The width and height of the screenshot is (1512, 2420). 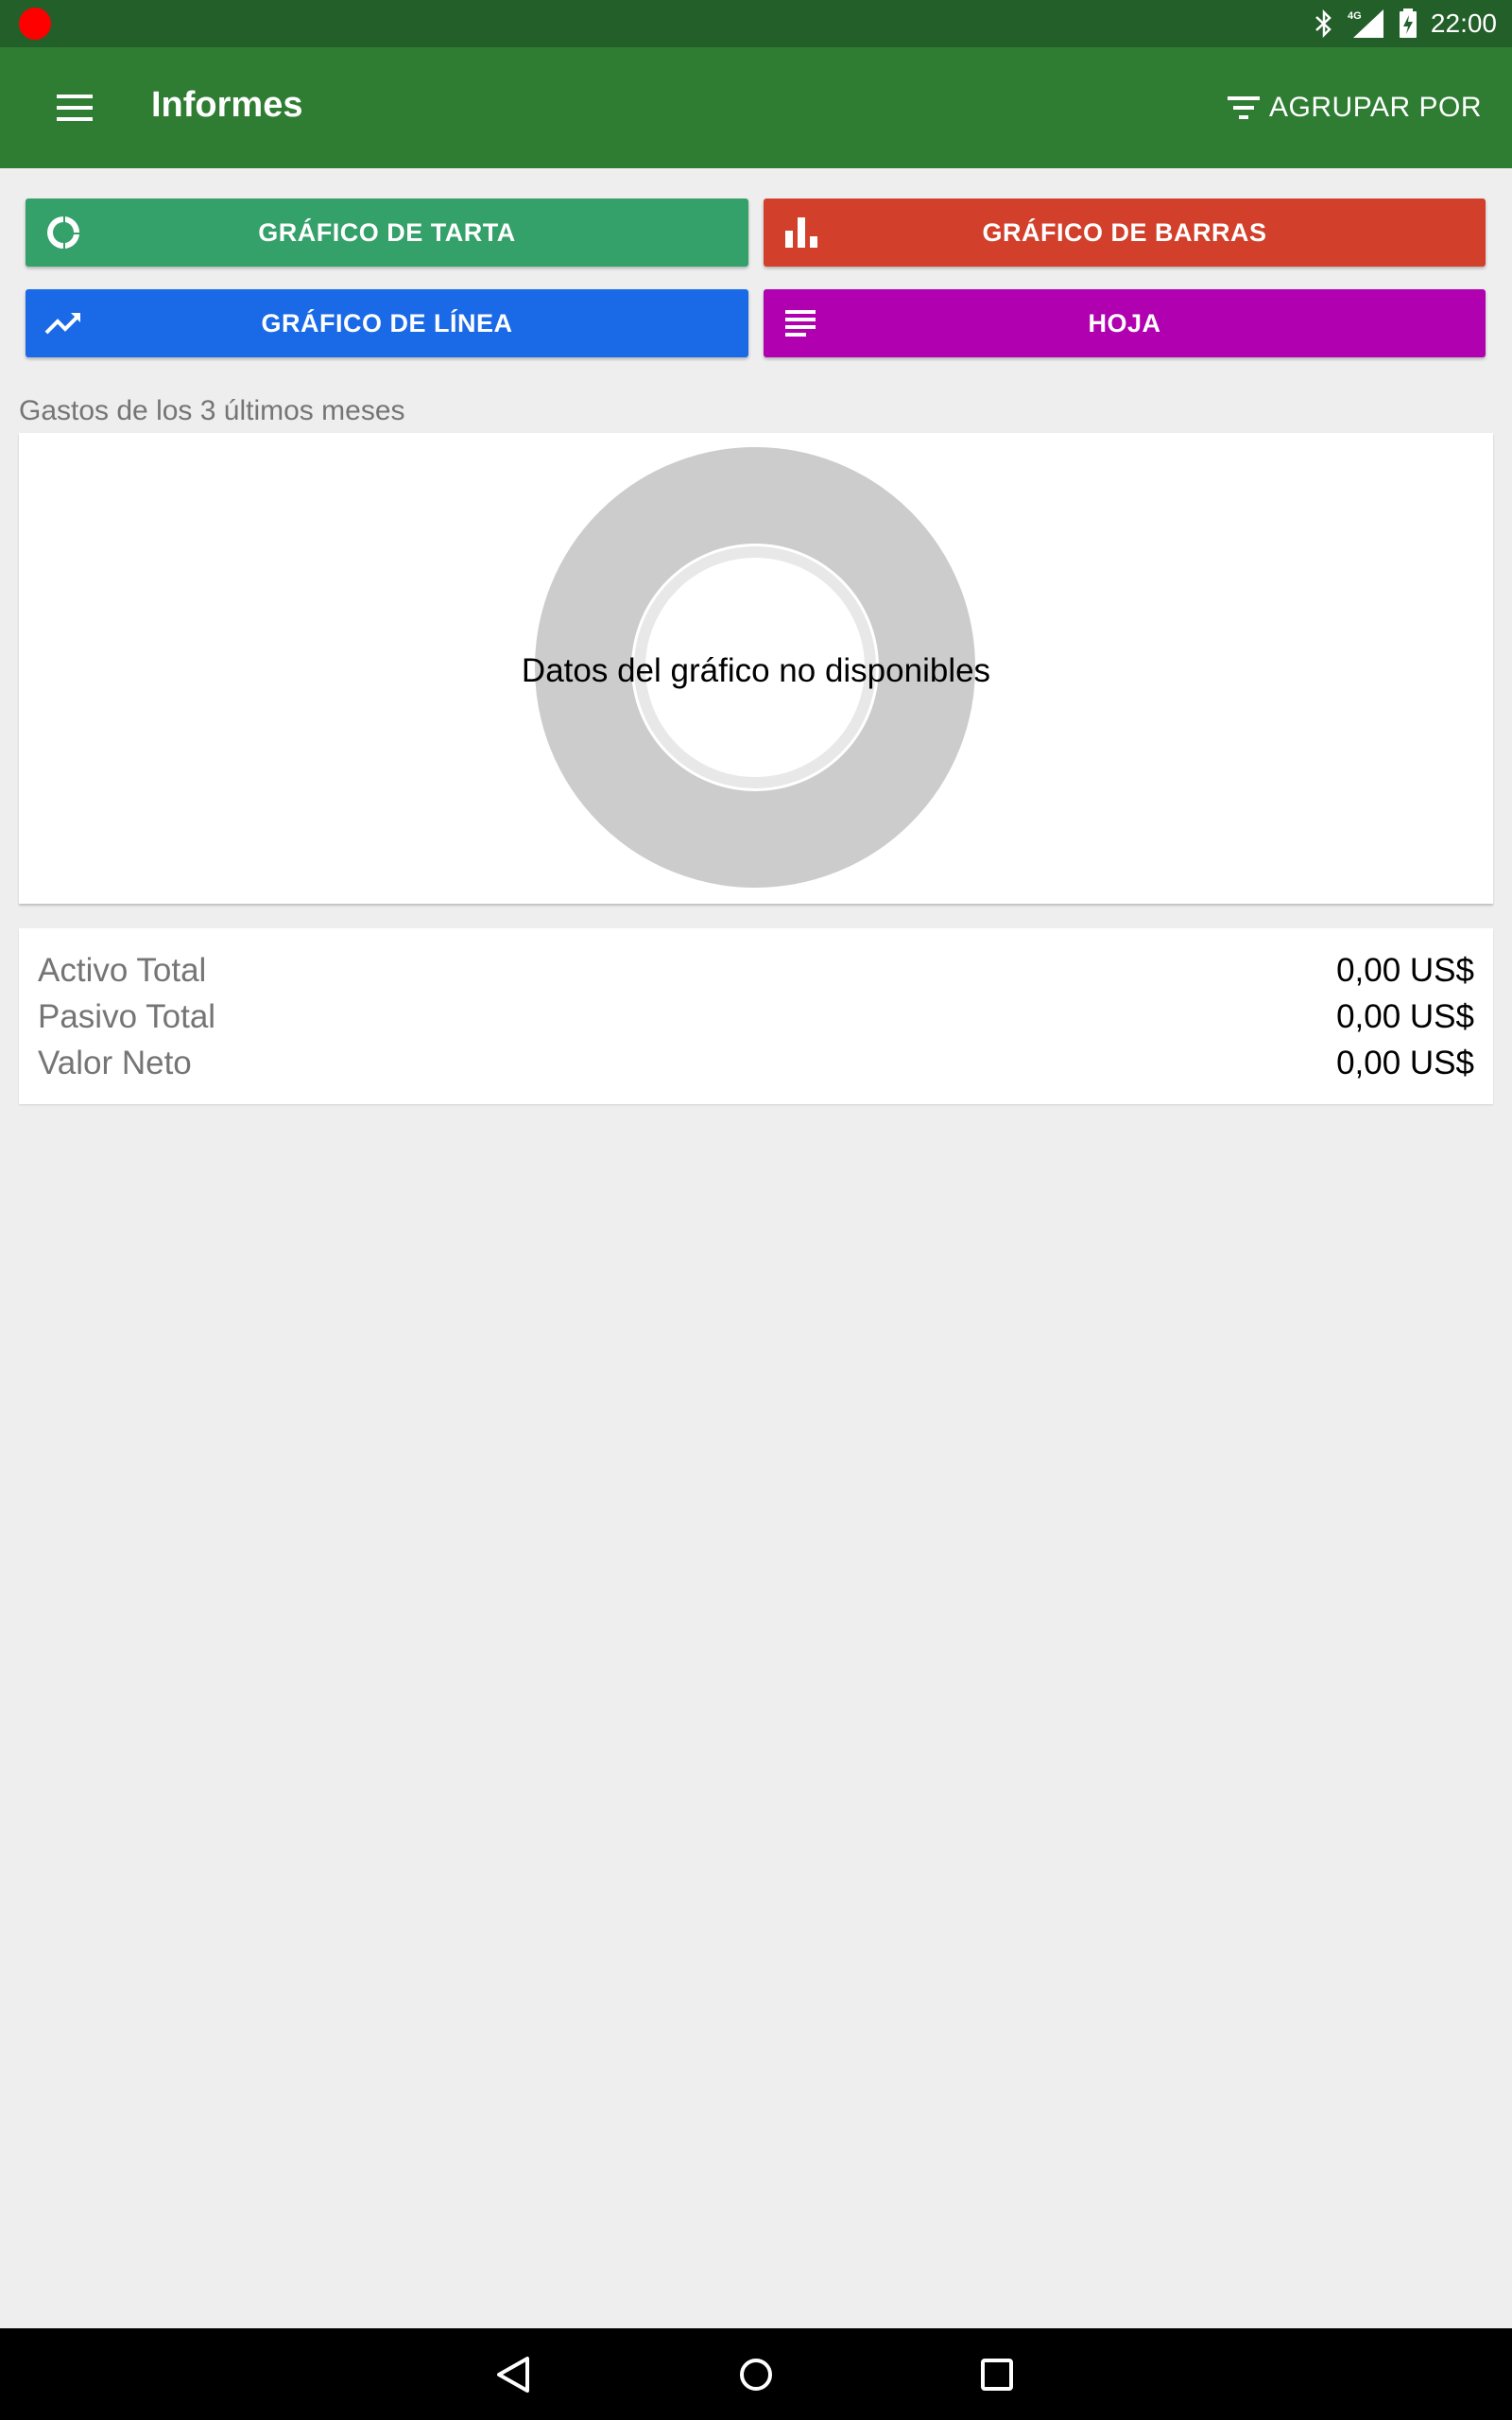 I want to click on recording-dot-icon, so click(x=35, y=24).